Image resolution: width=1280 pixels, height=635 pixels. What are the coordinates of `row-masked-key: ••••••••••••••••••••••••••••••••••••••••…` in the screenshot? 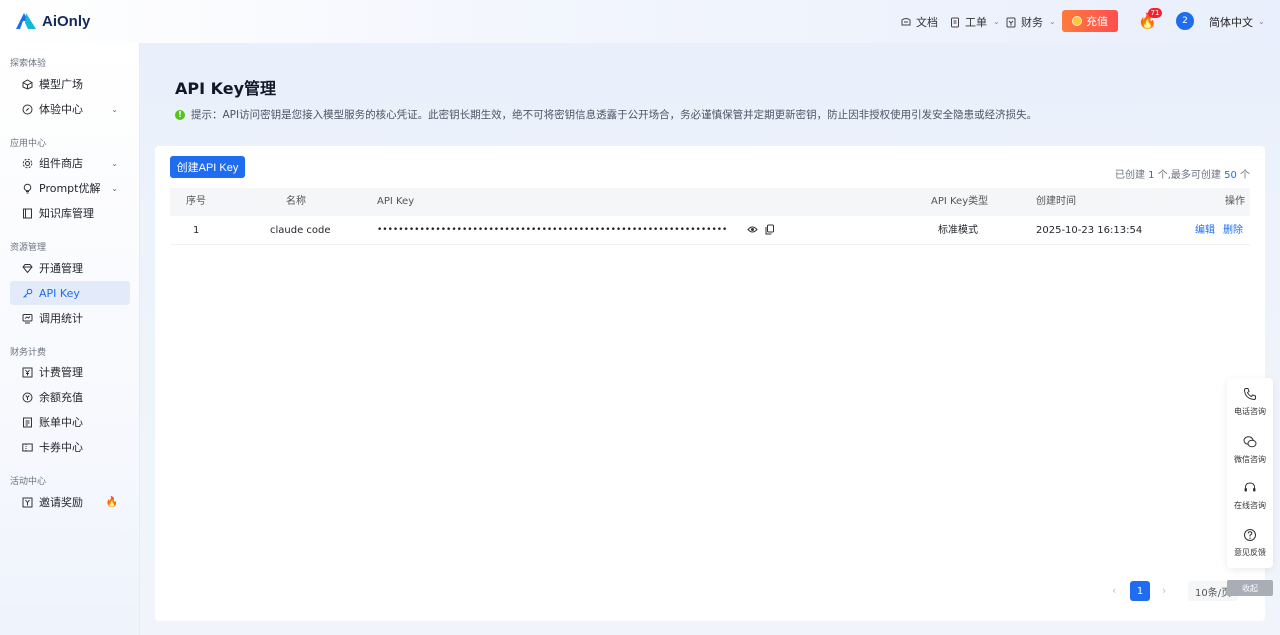 It's located at (552, 230).